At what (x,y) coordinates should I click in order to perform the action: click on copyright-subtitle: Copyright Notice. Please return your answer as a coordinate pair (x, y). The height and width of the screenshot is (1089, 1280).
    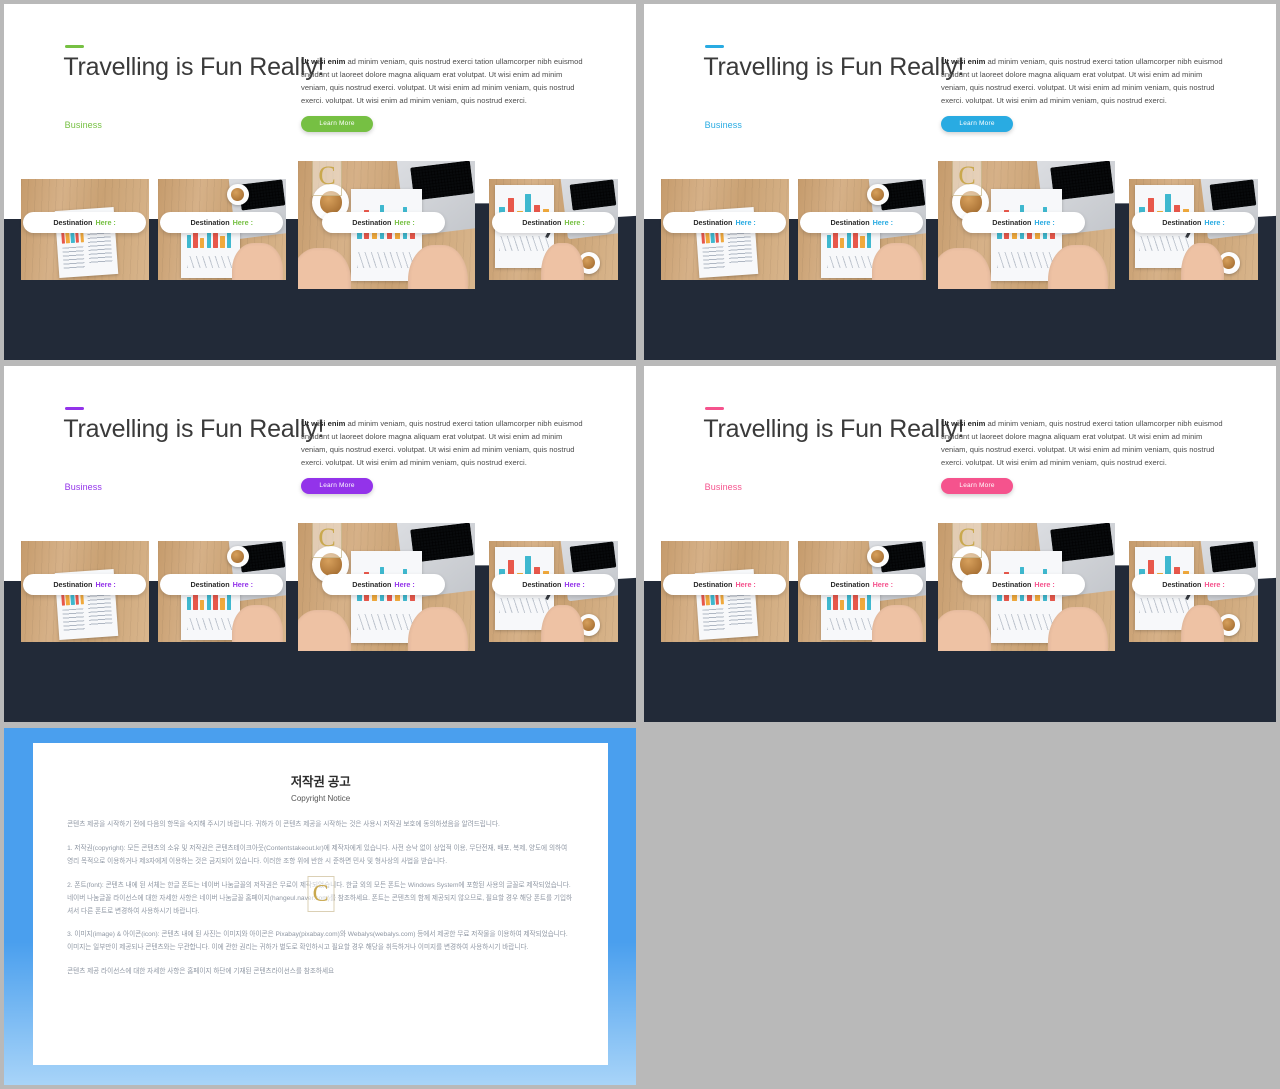
    Looking at the image, I should click on (321, 799).